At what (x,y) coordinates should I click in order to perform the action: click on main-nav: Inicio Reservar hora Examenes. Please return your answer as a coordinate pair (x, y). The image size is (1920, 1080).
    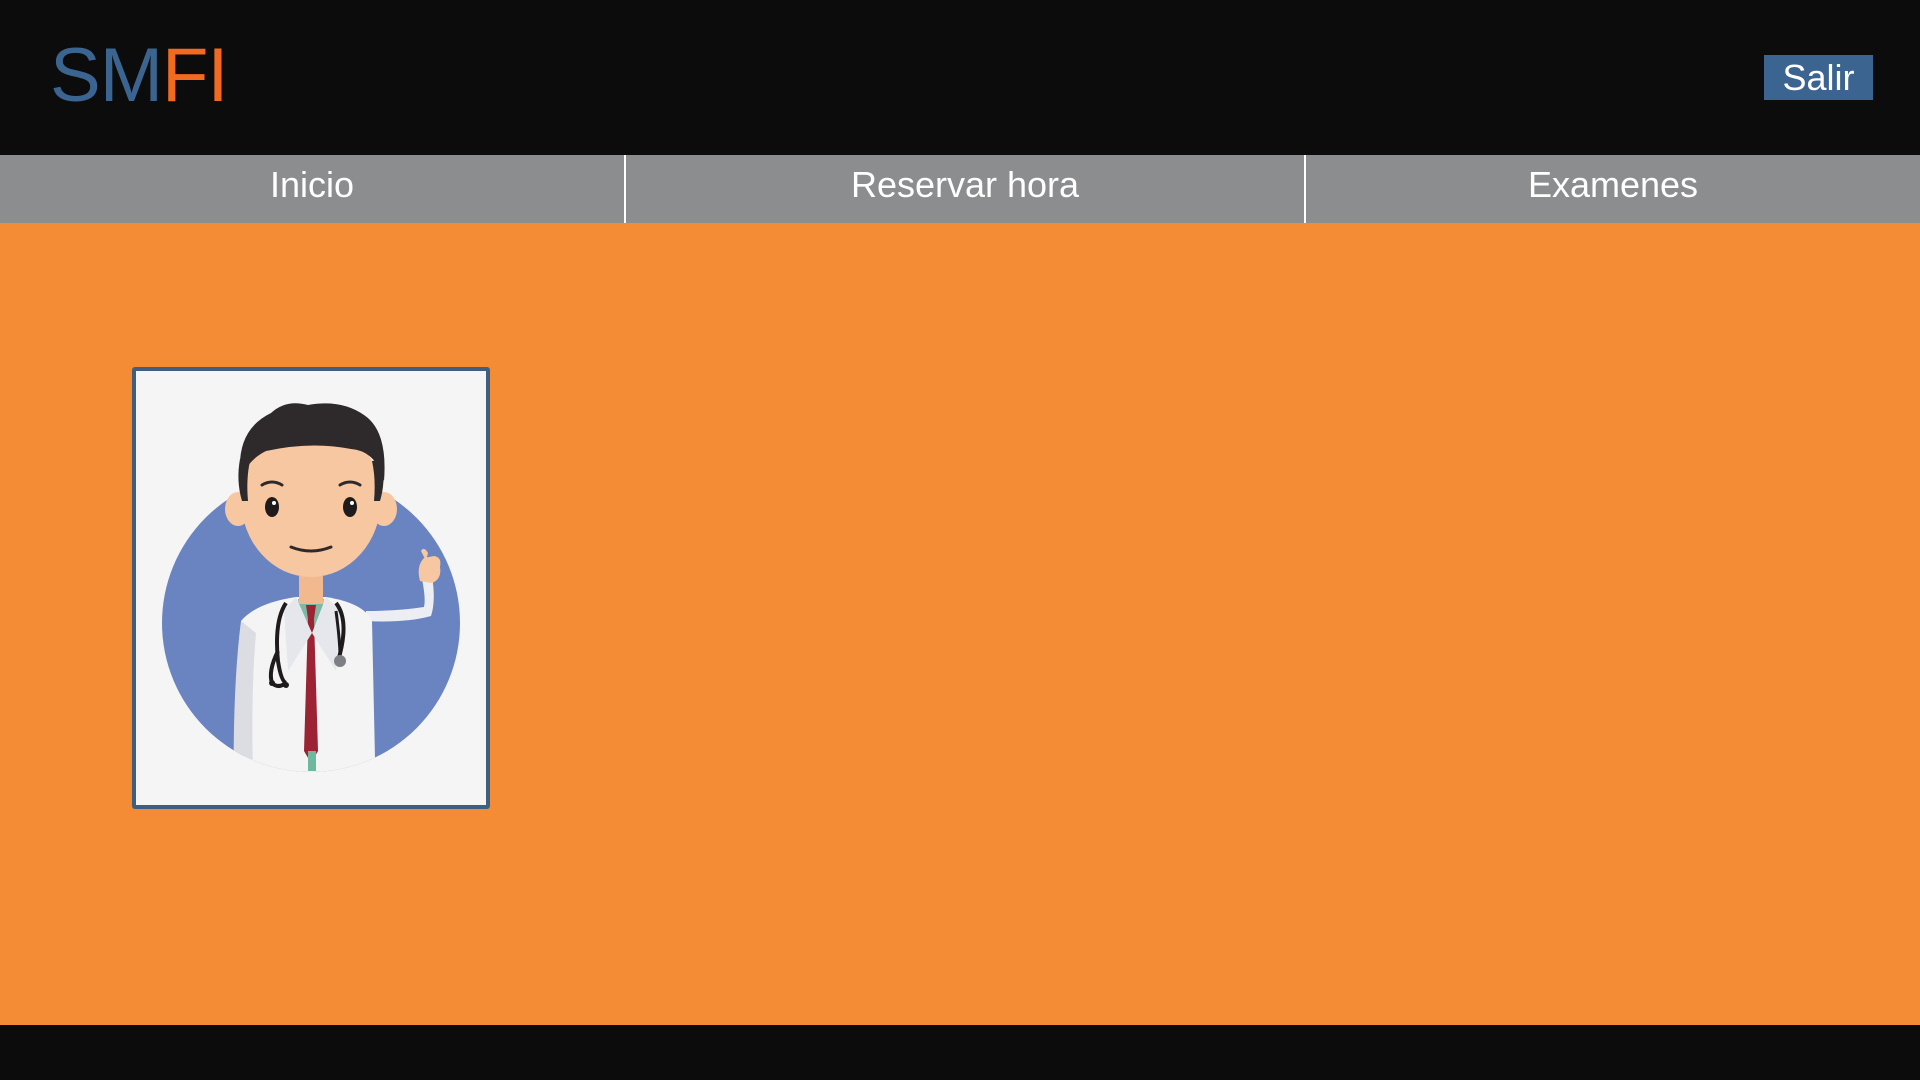
    Looking at the image, I should click on (960, 189).